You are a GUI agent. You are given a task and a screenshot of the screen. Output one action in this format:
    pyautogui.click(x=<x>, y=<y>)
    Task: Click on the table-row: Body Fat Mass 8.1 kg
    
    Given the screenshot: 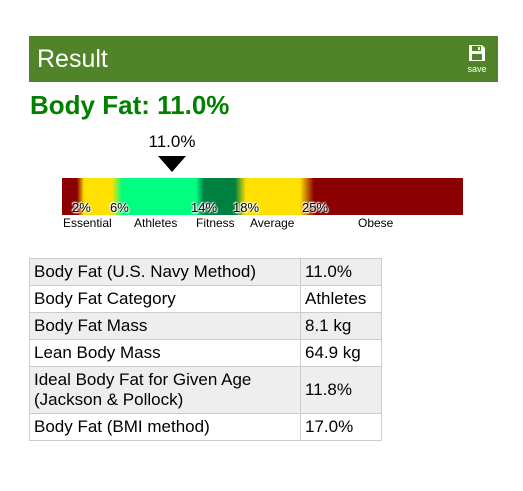 What is the action you would take?
    pyautogui.click(x=205, y=326)
    